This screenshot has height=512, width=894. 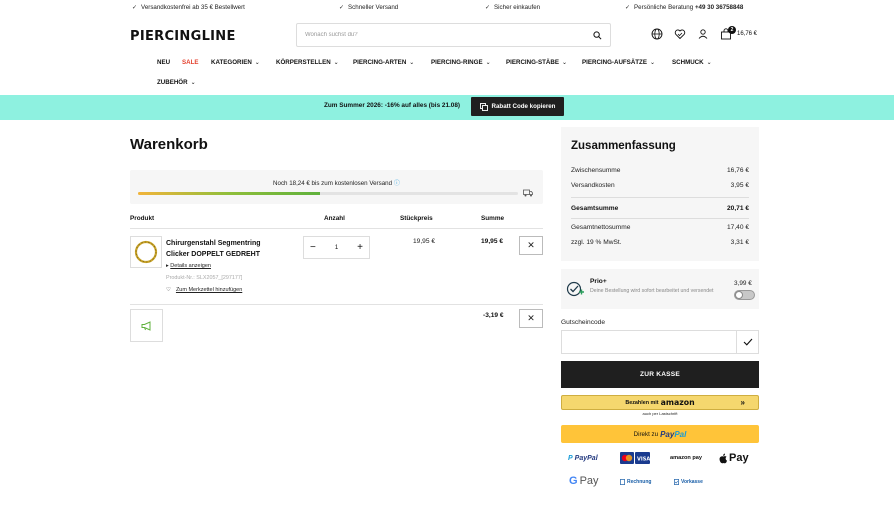 What do you see at coordinates (660, 402) in the screenshot?
I see `amazon-pay-button: Bezahlen mit amazon »` at bounding box center [660, 402].